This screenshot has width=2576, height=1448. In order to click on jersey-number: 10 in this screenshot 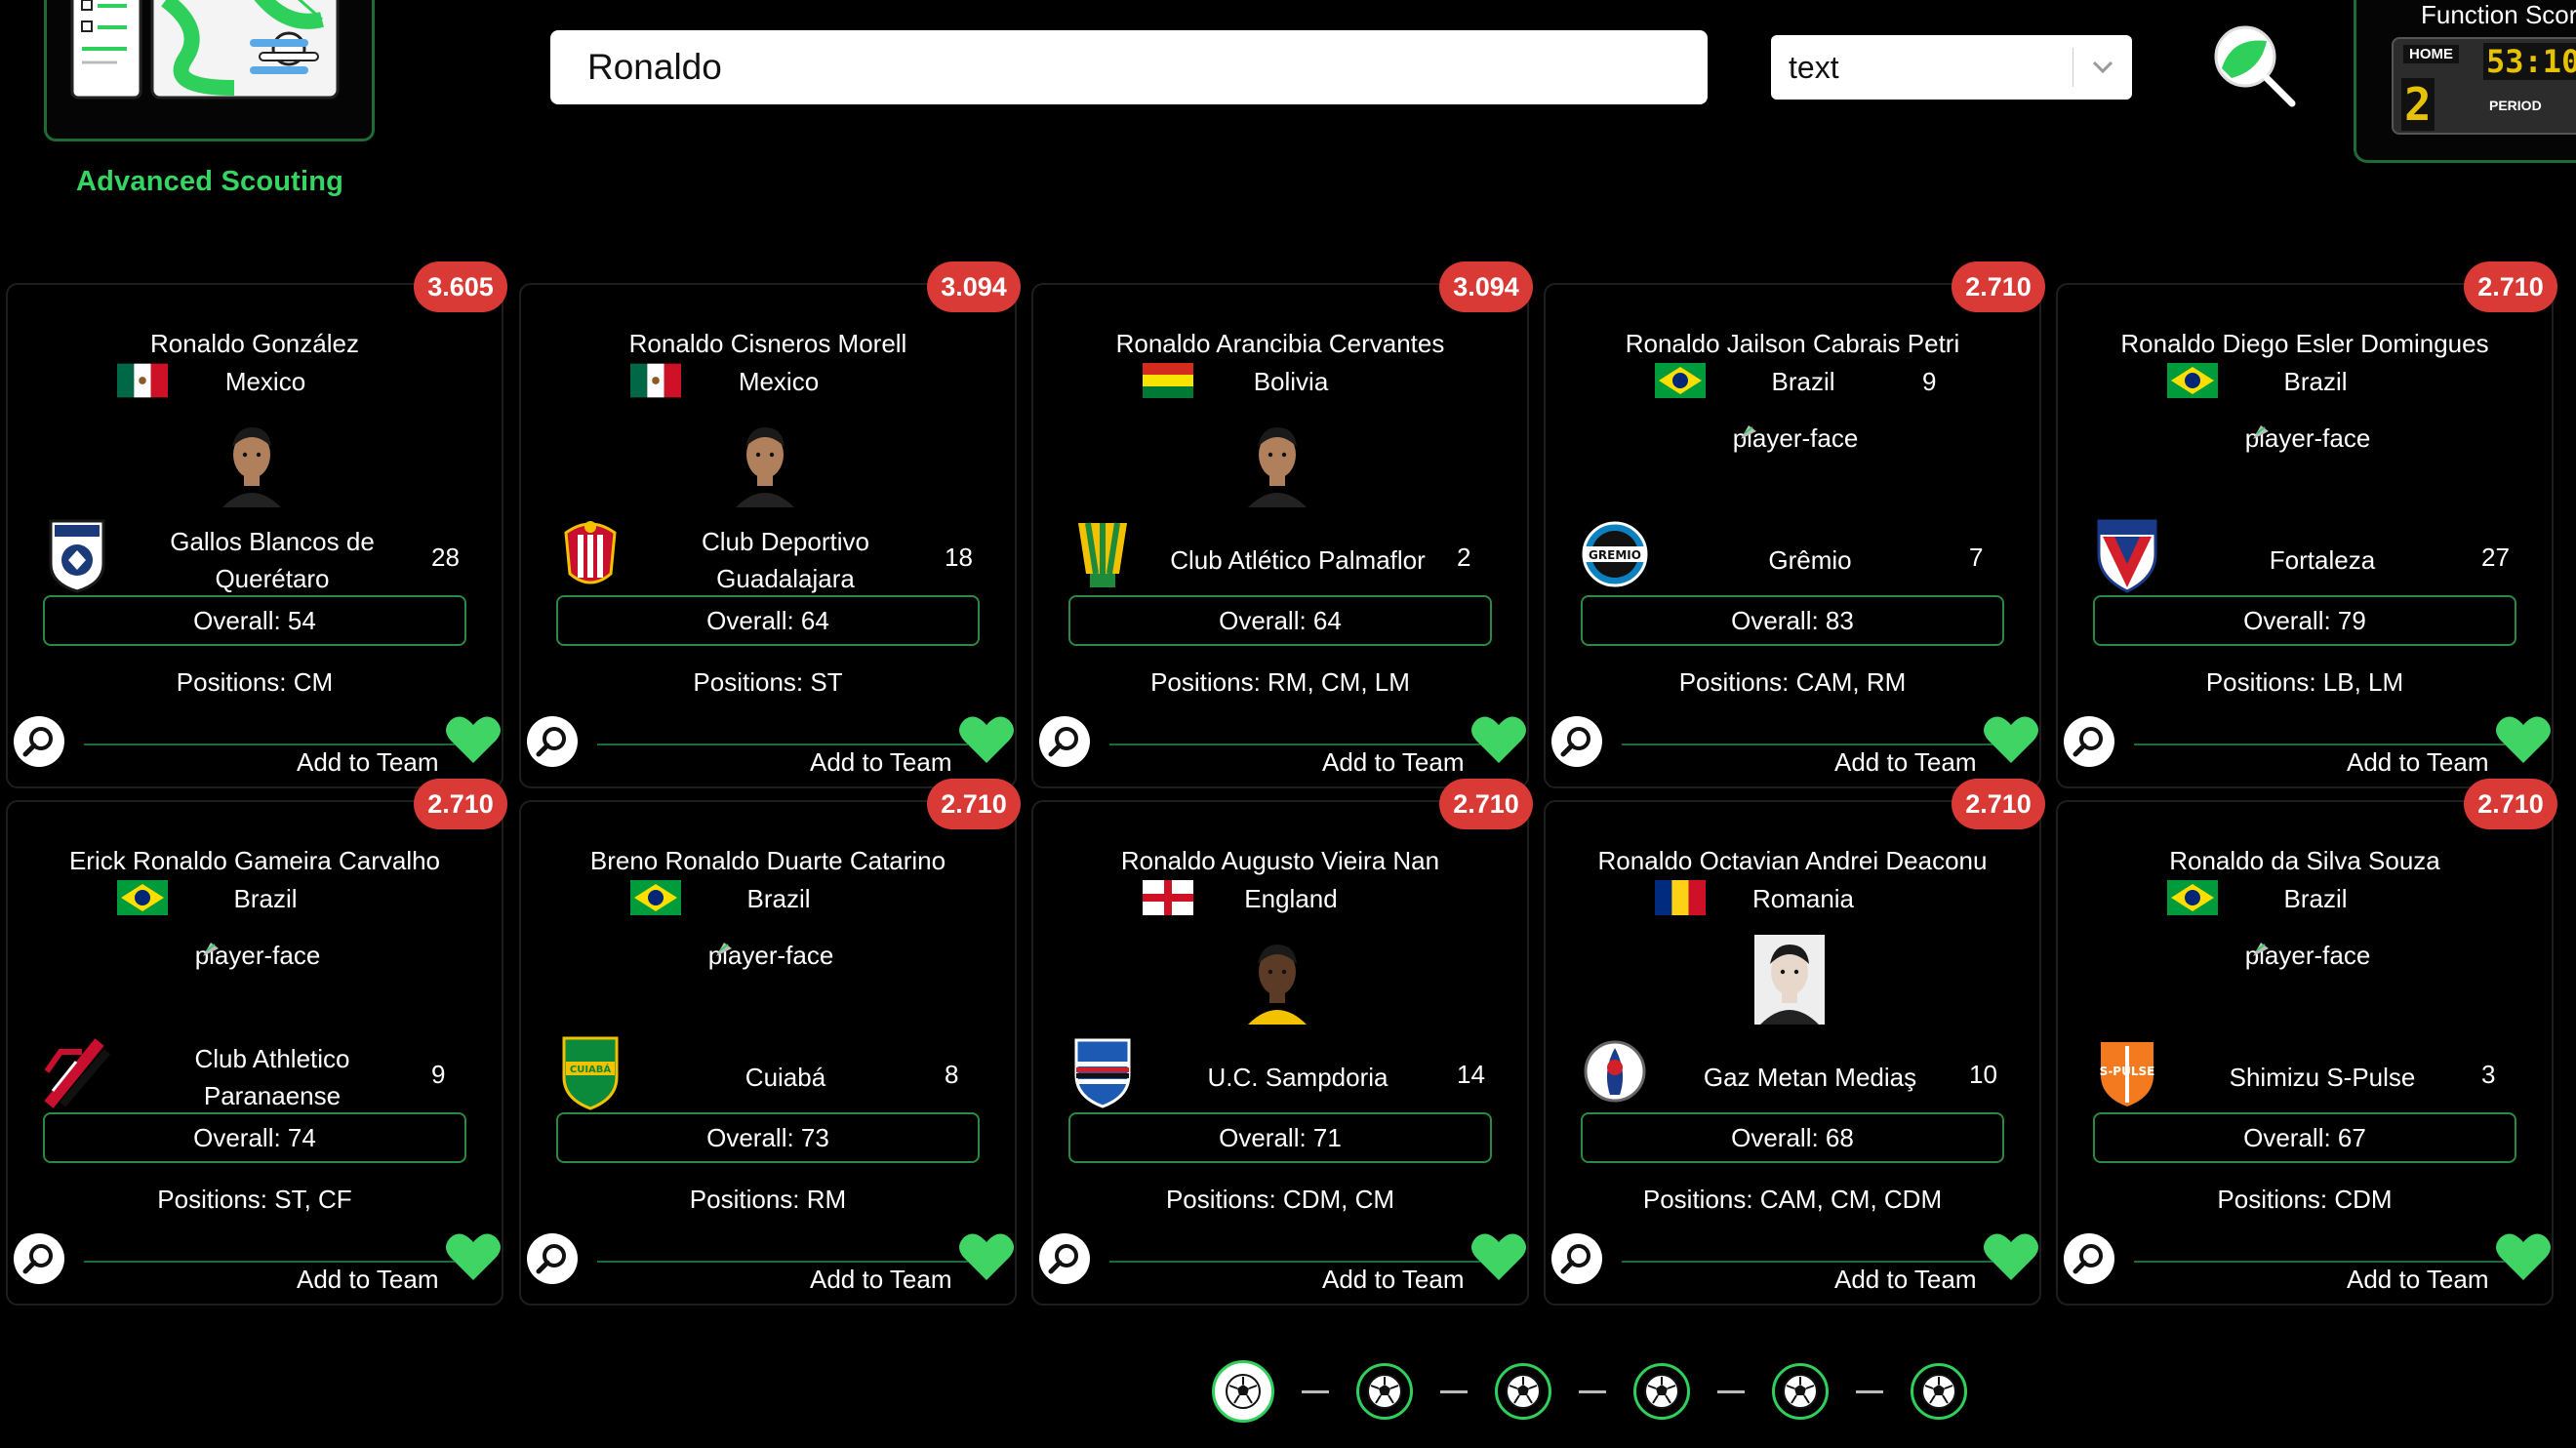, I will do `click(1983, 1075)`.